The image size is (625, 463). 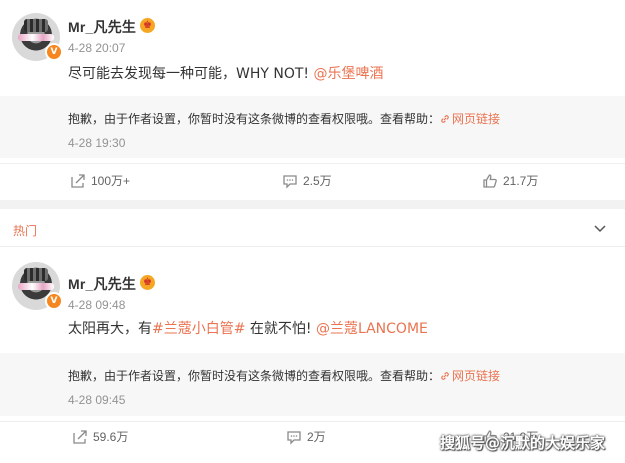 I want to click on repost-time: 4-28 09:45, so click(x=96, y=400).